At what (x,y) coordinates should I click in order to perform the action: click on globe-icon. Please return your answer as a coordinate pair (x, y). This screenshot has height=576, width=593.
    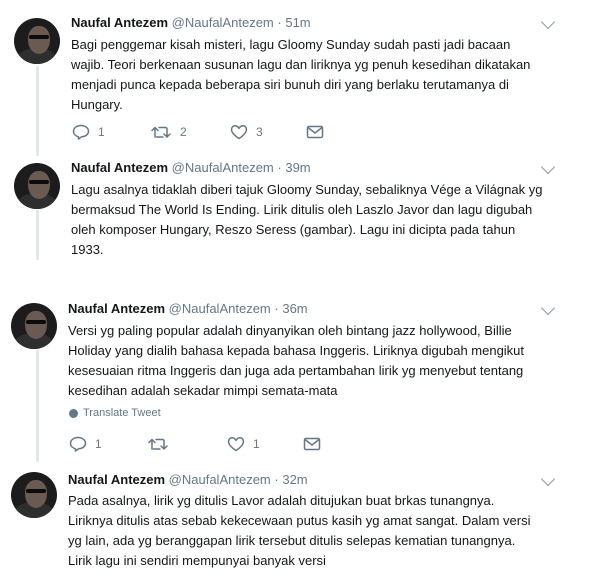
    Looking at the image, I should click on (73, 413).